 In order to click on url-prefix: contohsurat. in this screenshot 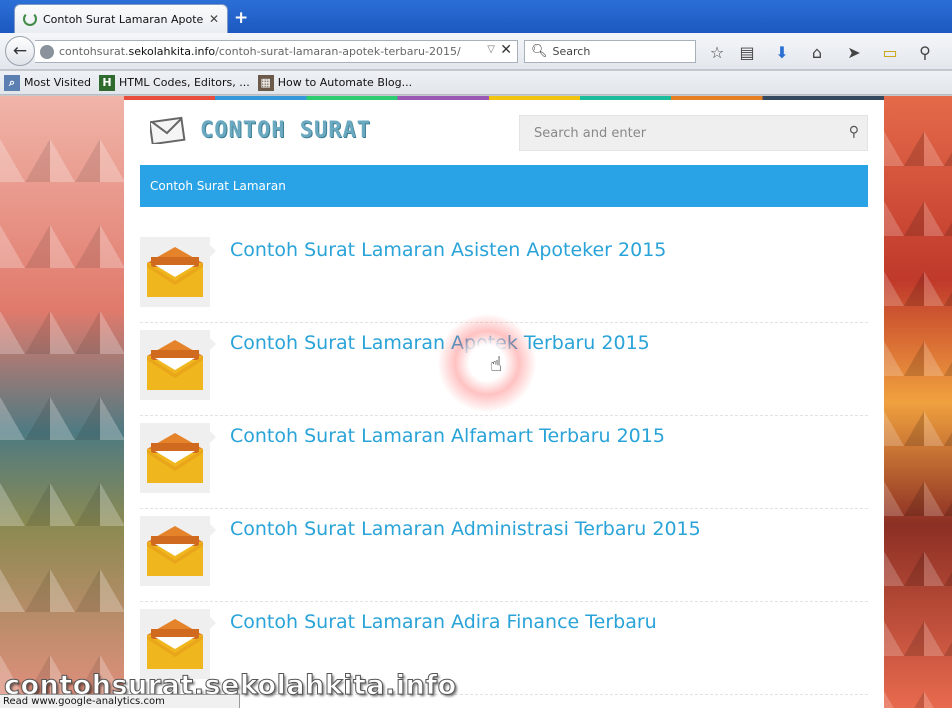, I will do `click(94, 51)`.